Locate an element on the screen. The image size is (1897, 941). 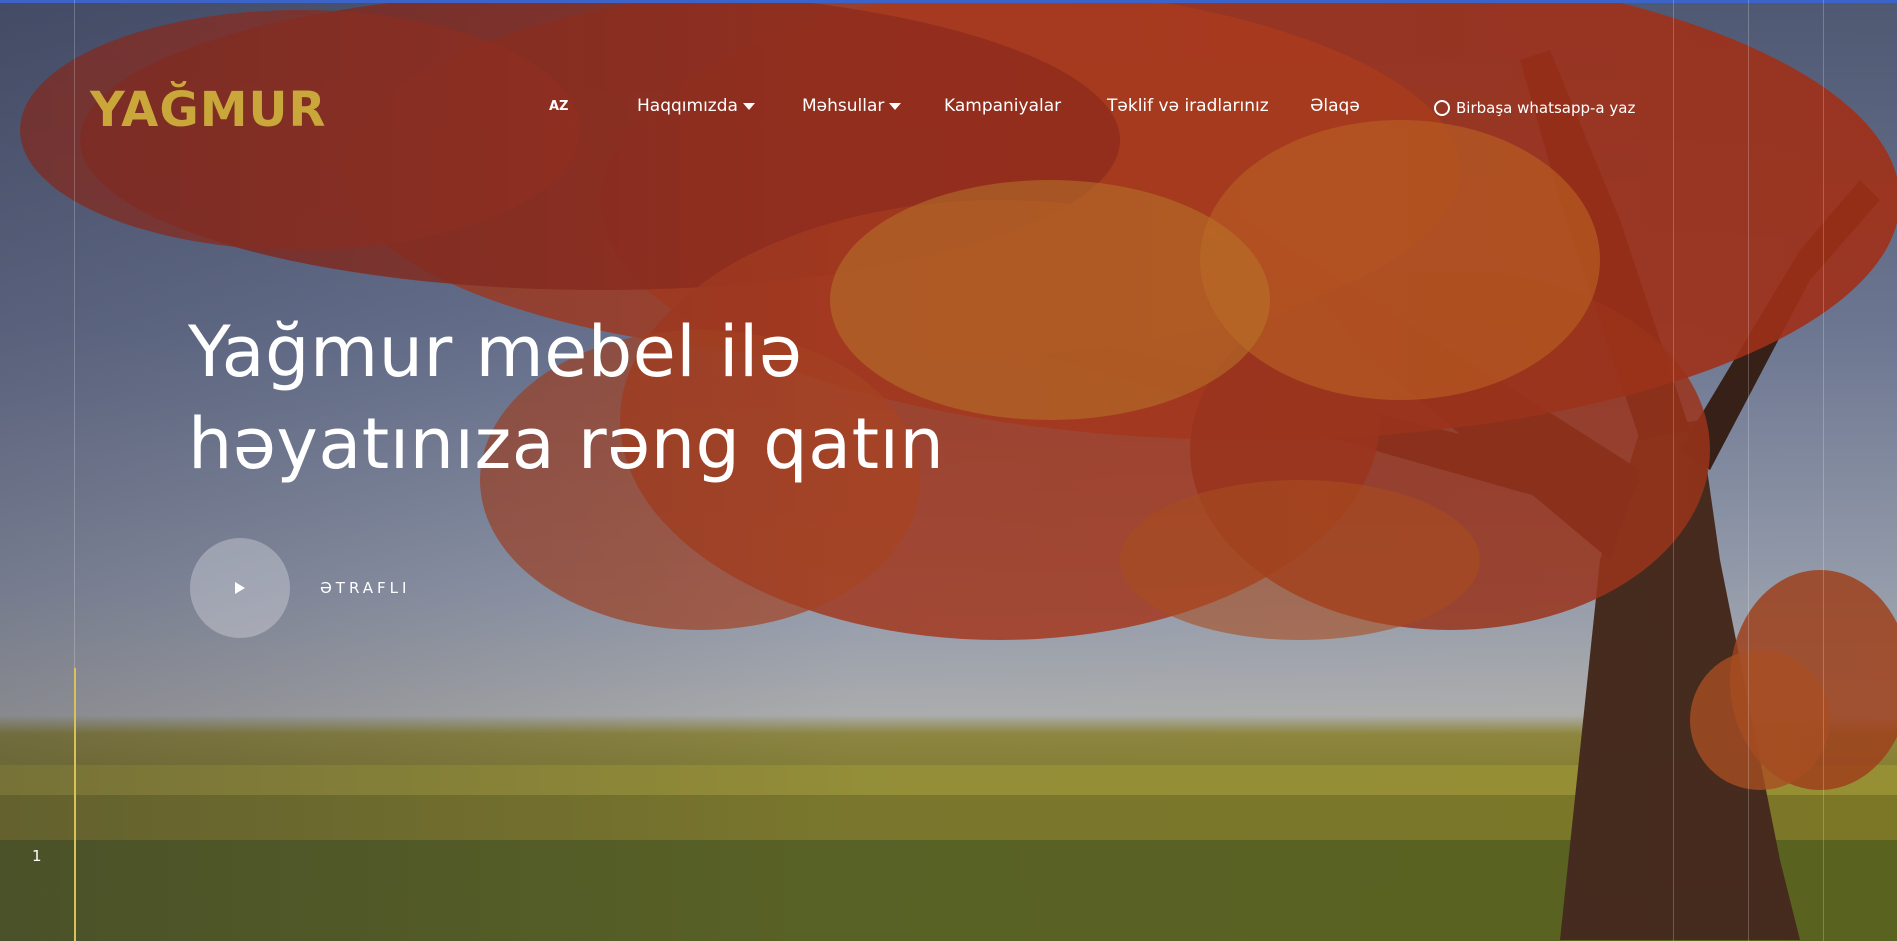
site-logo: YAĞMUR is located at coordinates (208, 110).